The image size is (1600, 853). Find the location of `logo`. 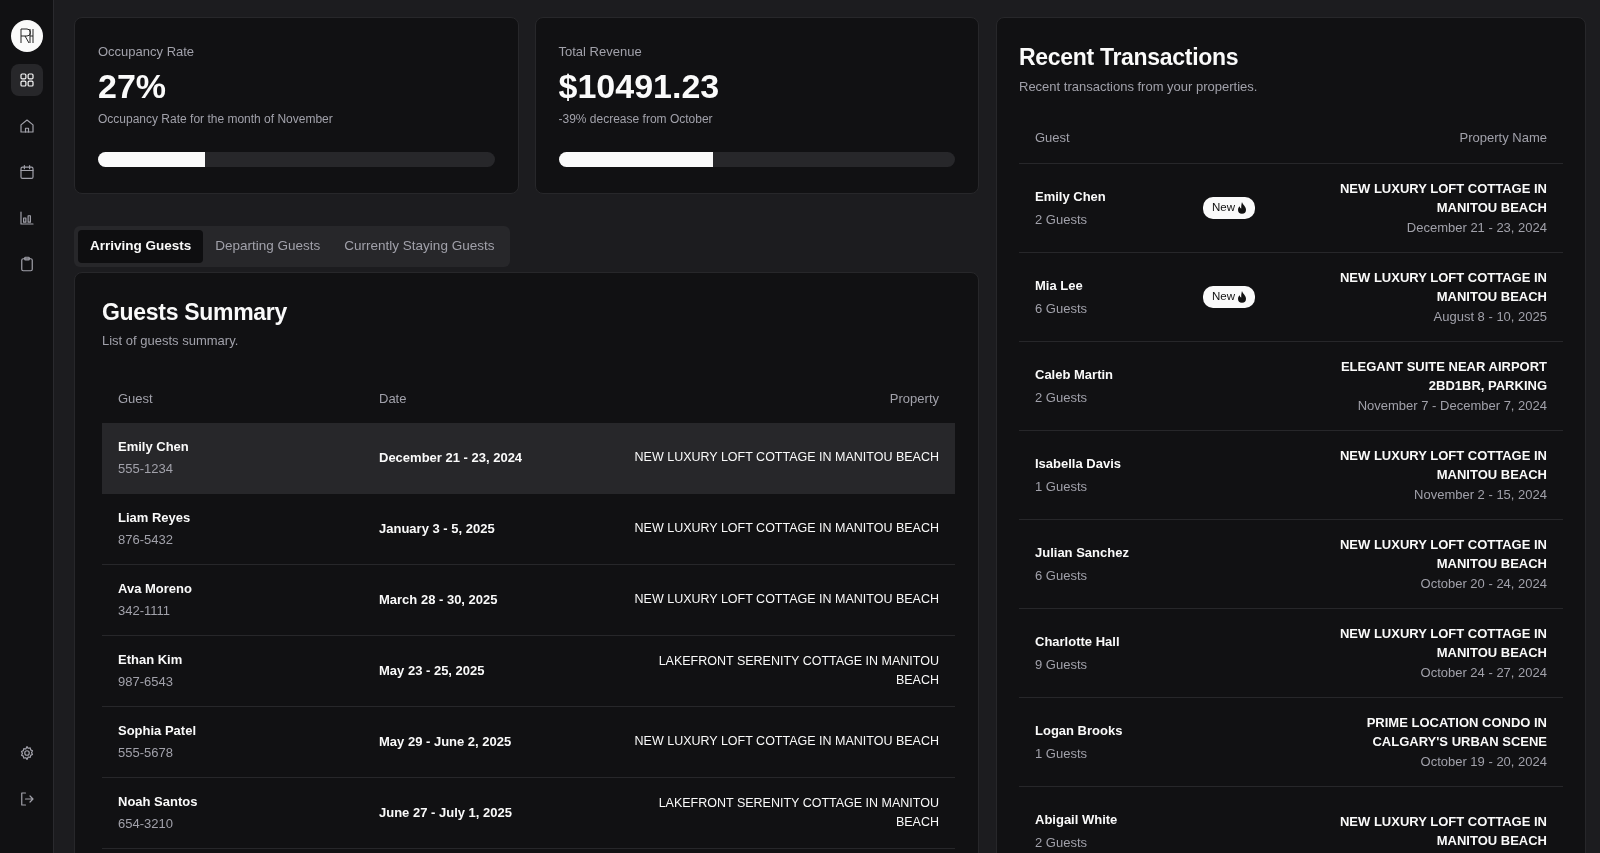

logo is located at coordinates (26, 36).